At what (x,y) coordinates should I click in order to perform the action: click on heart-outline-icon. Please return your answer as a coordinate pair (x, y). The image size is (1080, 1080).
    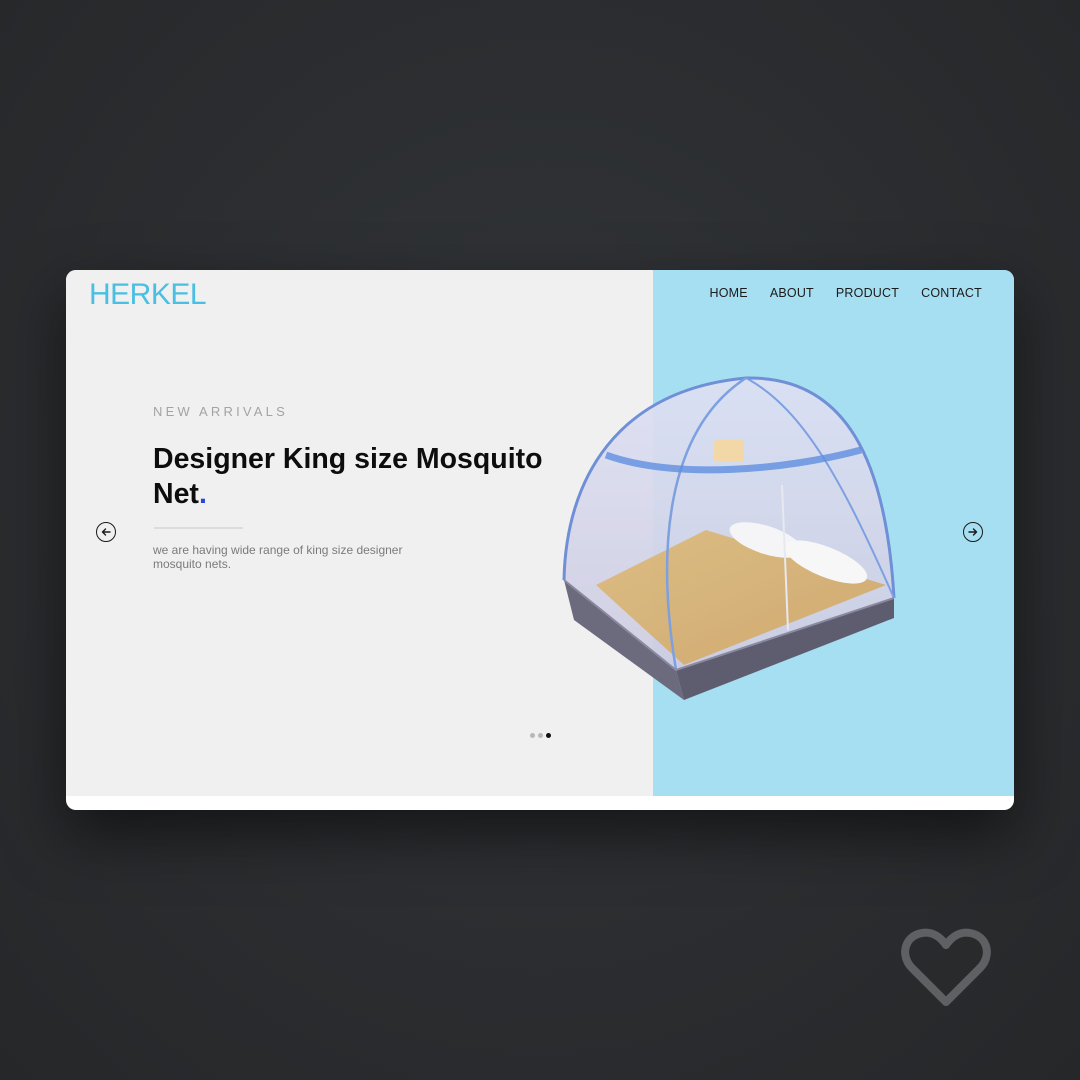
    Looking at the image, I should click on (946, 967).